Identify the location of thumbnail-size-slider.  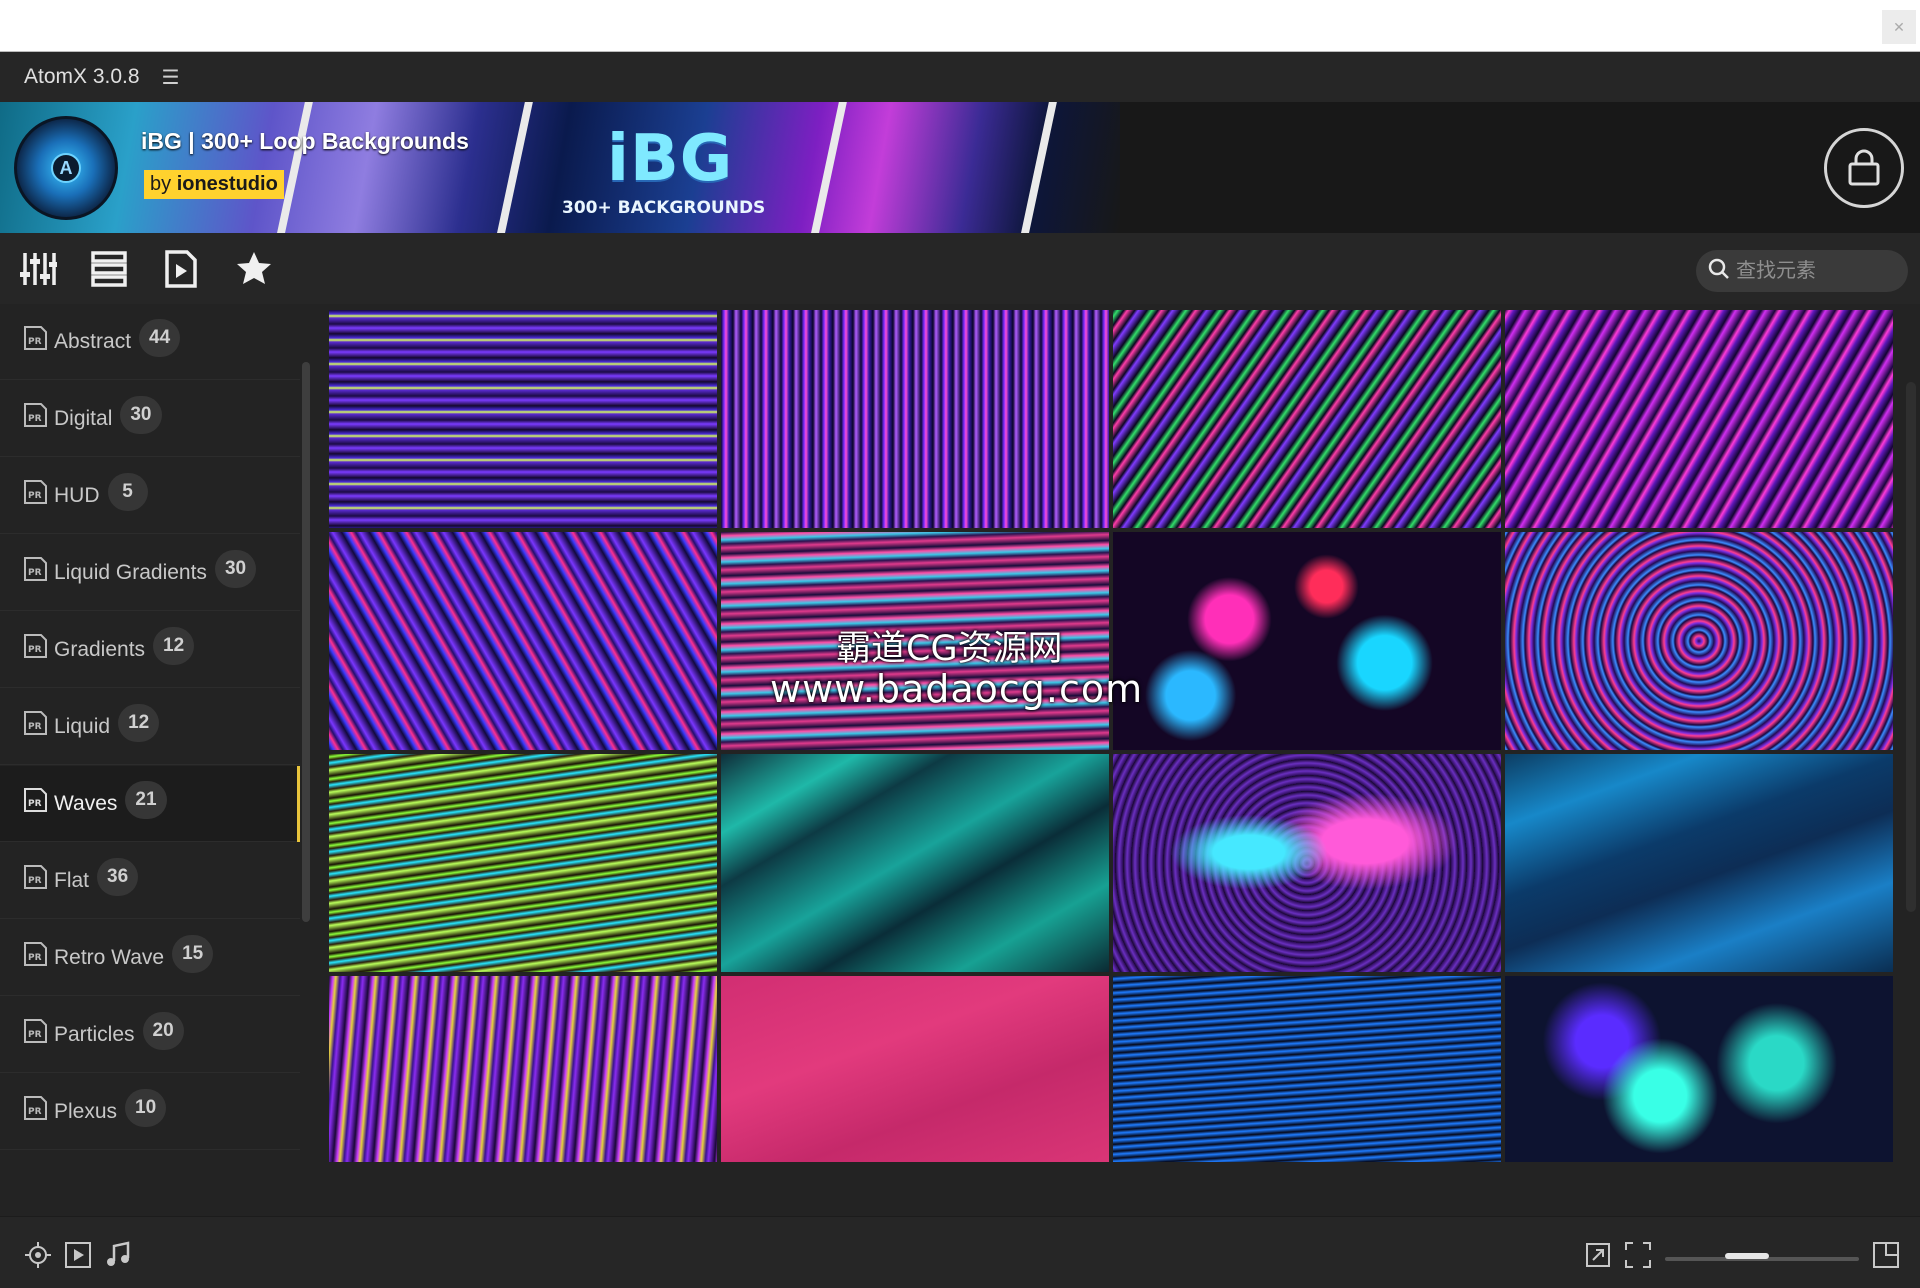
(1762, 1257).